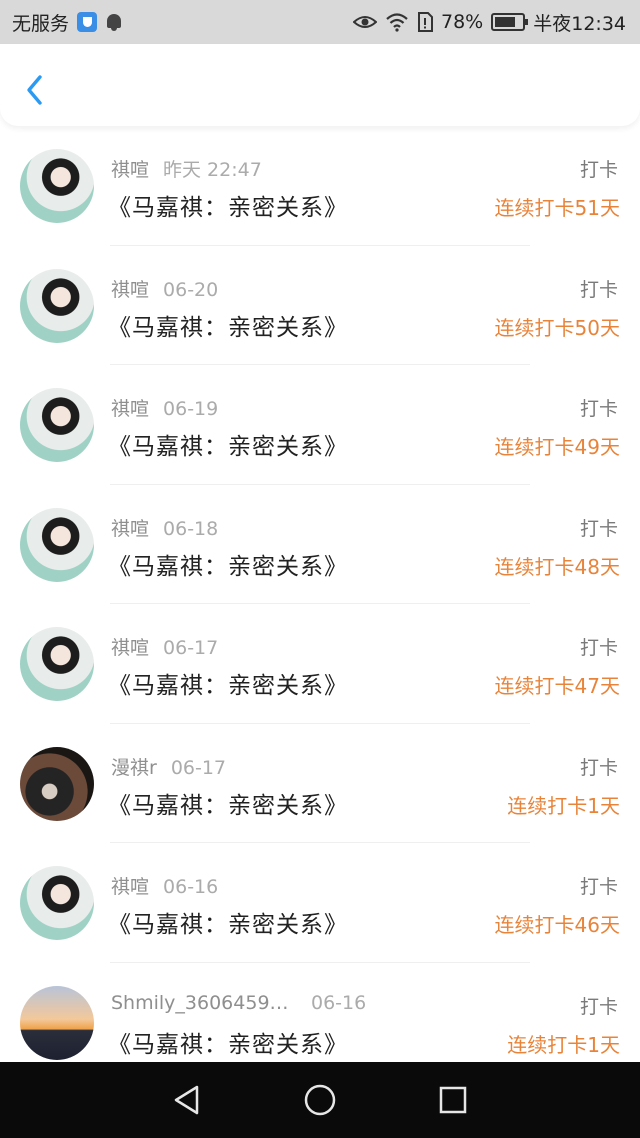 The width and height of the screenshot is (640, 1138). I want to click on meta-line: 祺喧 昨天 22:47, so click(186, 168).